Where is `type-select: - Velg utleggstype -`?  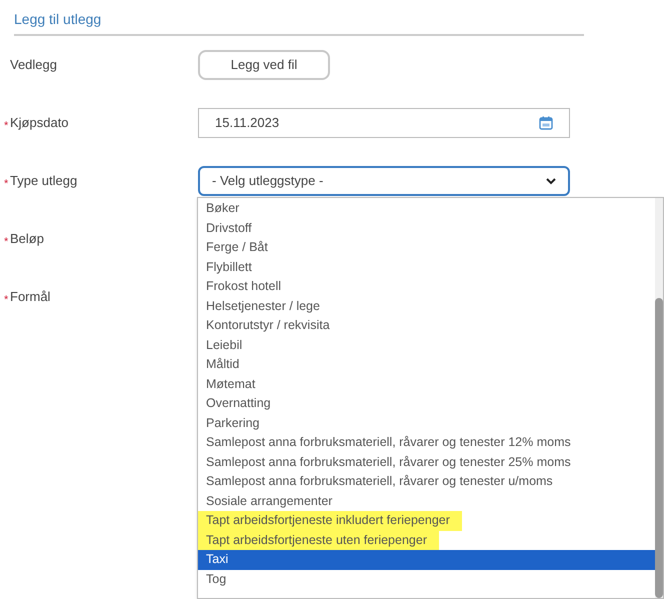
type-select: - Velg utleggstype - is located at coordinates (384, 181).